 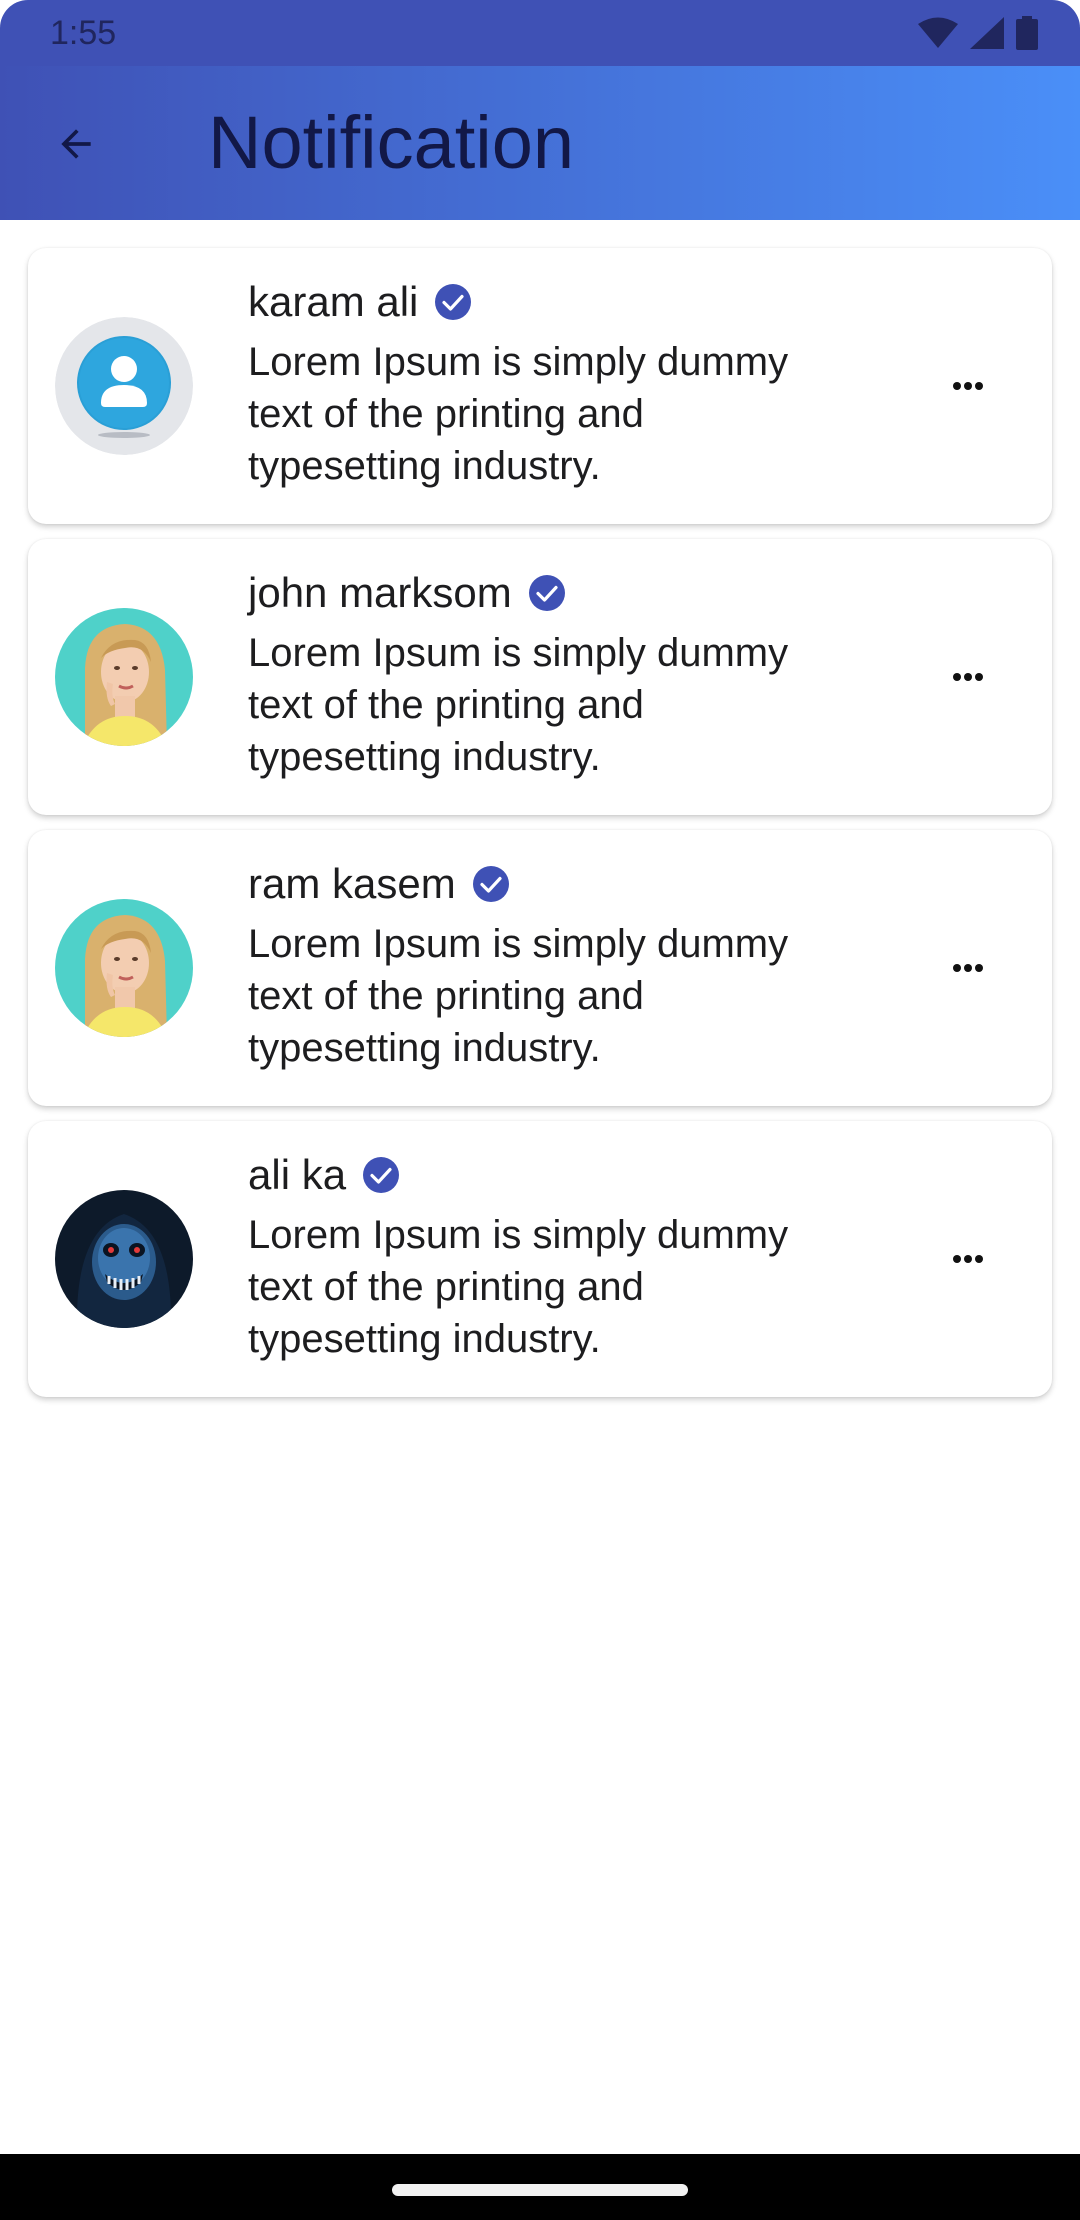 What do you see at coordinates (540, 2190) in the screenshot?
I see `home-indicator` at bounding box center [540, 2190].